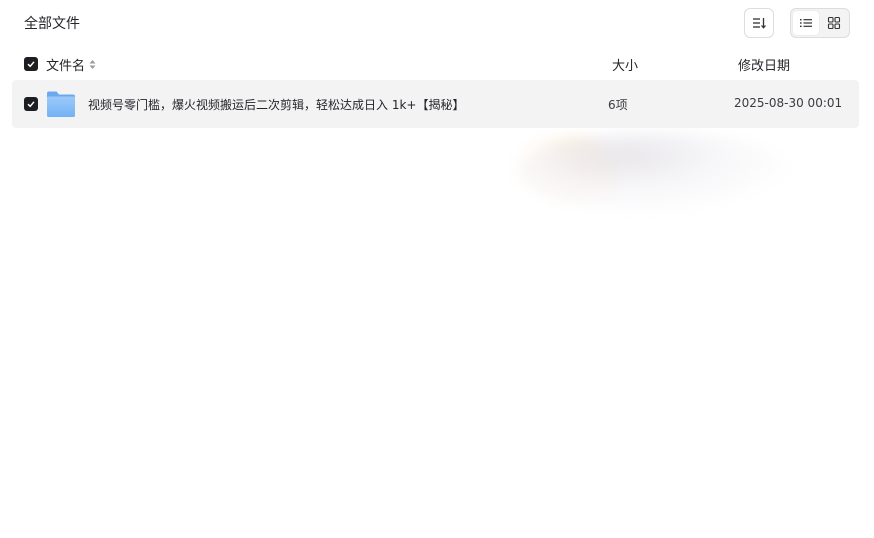 Image resolution: width=874 pixels, height=538 pixels. I want to click on sort-toggle-icon, so click(92, 64).